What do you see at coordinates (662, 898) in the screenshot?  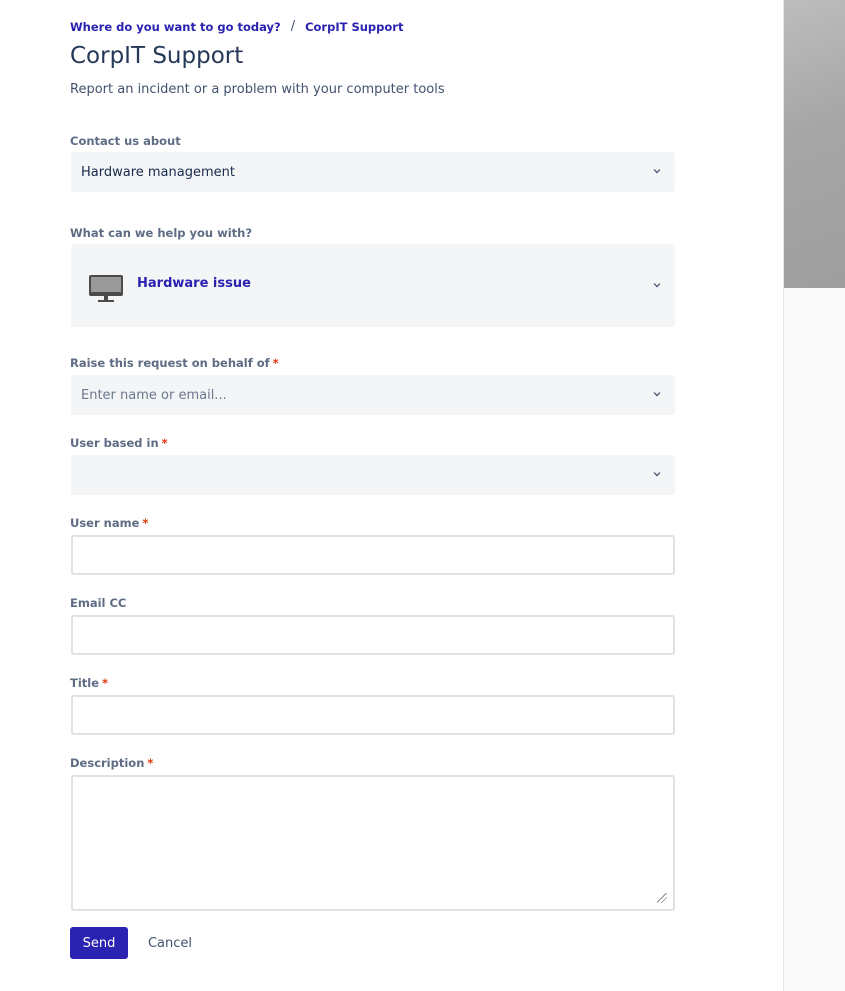 I see `resize-handle-icon` at bounding box center [662, 898].